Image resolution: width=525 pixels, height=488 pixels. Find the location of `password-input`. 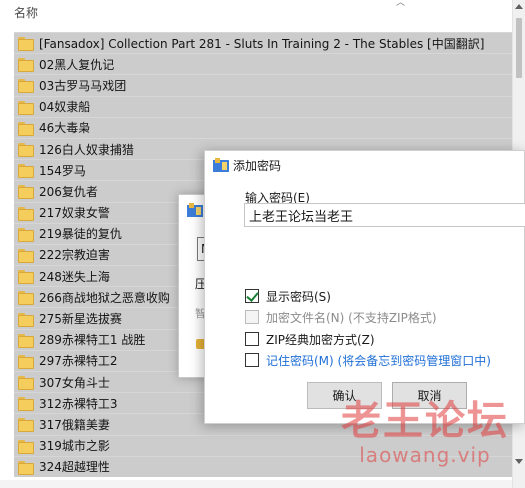

password-input is located at coordinates (384, 215).